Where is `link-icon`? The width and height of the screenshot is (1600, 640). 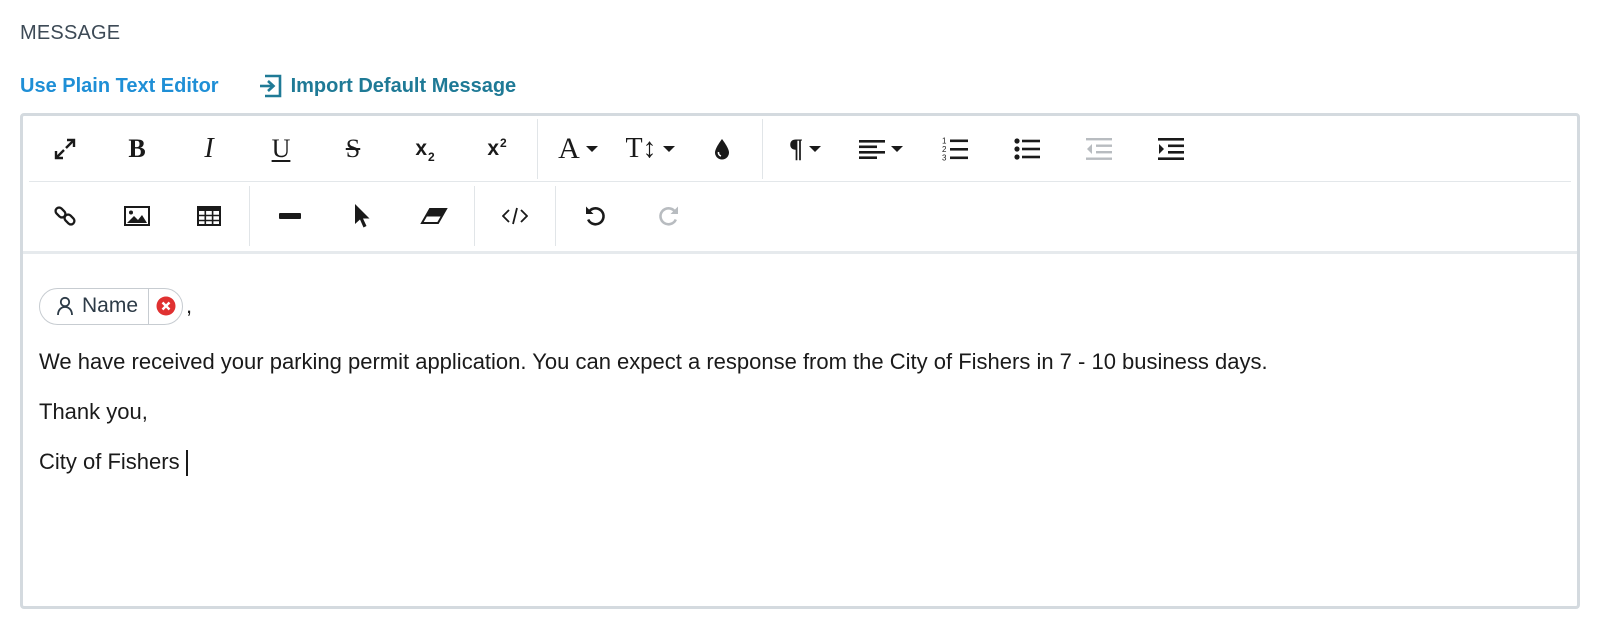
link-icon is located at coordinates (65, 216).